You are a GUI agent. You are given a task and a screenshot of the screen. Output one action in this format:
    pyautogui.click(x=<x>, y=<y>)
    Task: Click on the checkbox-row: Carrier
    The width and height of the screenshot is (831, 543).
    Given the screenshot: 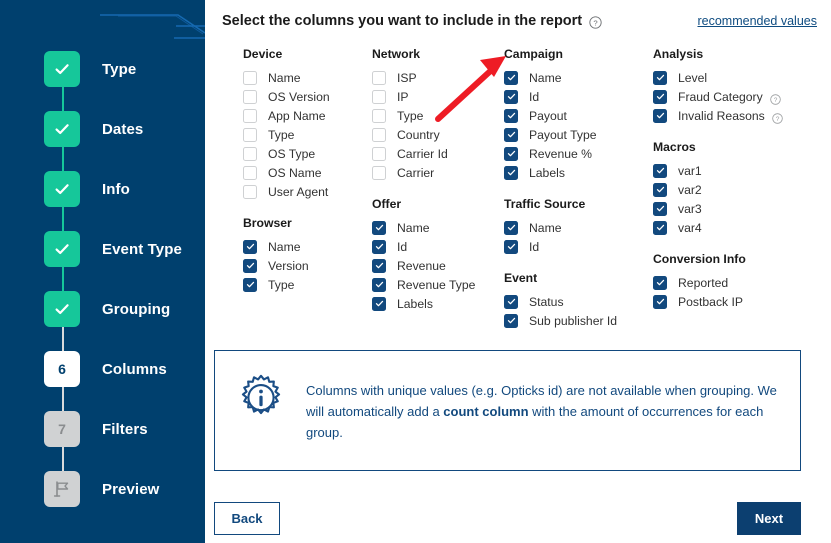 What is the action you would take?
    pyautogui.click(x=438, y=172)
    